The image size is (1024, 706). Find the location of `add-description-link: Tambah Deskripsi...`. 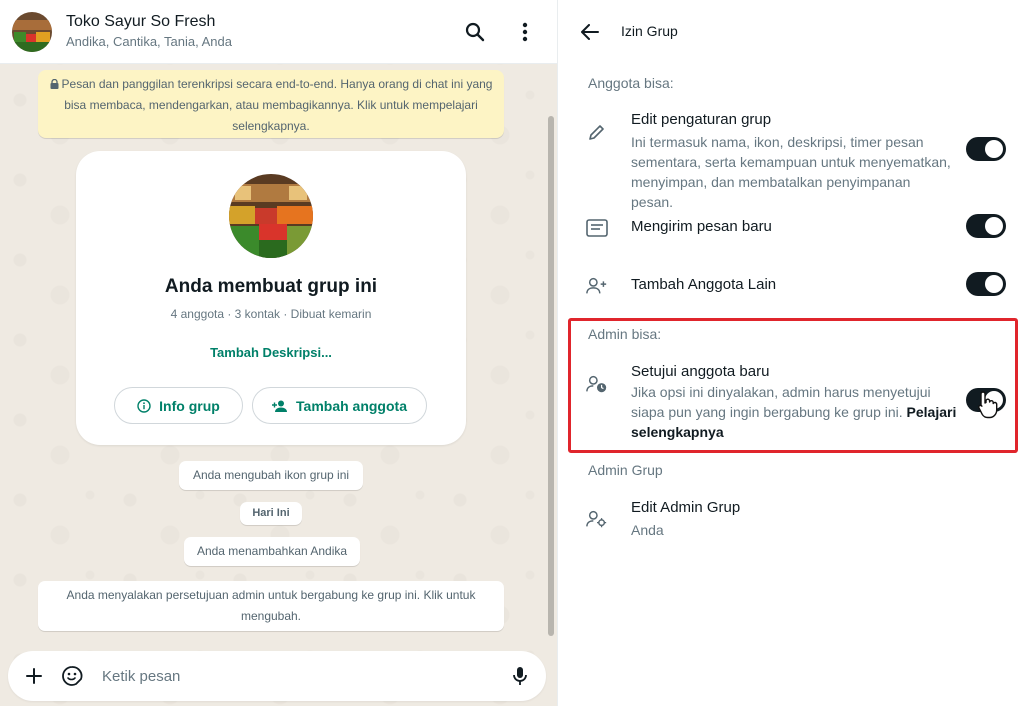

add-description-link: Tambah Deskripsi... is located at coordinates (271, 352).